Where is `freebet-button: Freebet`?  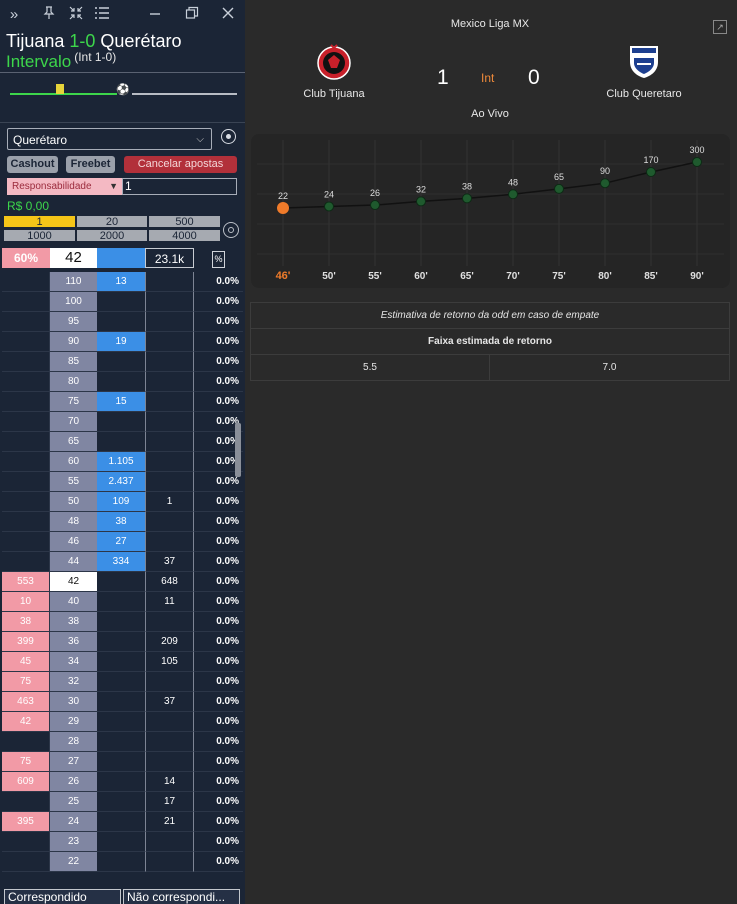
freebet-button: Freebet is located at coordinates (90, 164).